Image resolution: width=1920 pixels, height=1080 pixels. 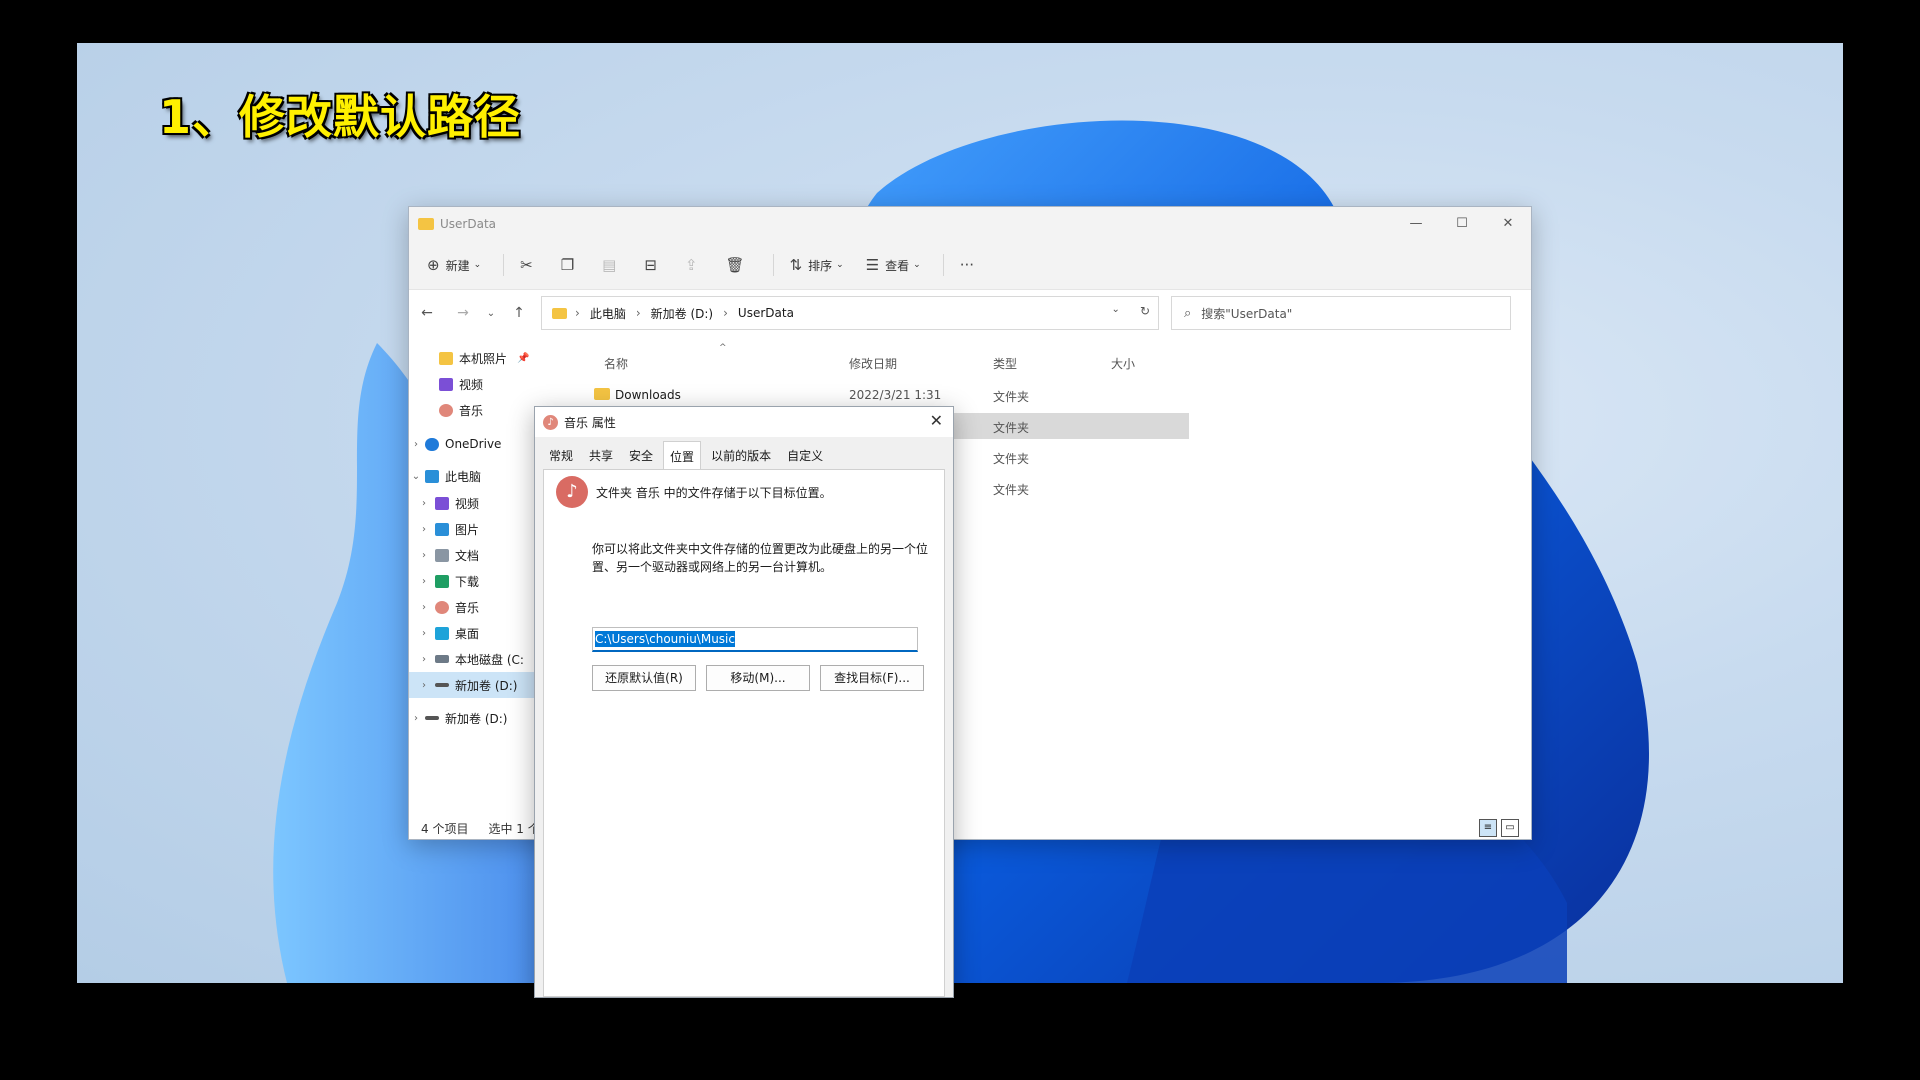 What do you see at coordinates (479, 555) in the screenshot?
I see `sidebar-item-documents: › 文档` at bounding box center [479, 555].